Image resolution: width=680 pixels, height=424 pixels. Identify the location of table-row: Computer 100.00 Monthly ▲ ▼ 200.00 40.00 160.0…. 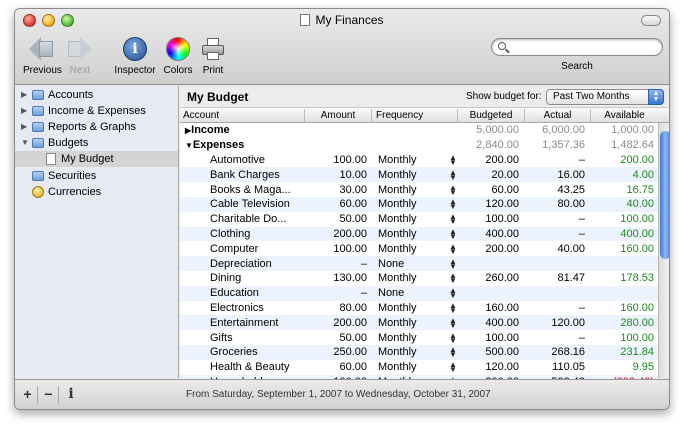
(419, 248).